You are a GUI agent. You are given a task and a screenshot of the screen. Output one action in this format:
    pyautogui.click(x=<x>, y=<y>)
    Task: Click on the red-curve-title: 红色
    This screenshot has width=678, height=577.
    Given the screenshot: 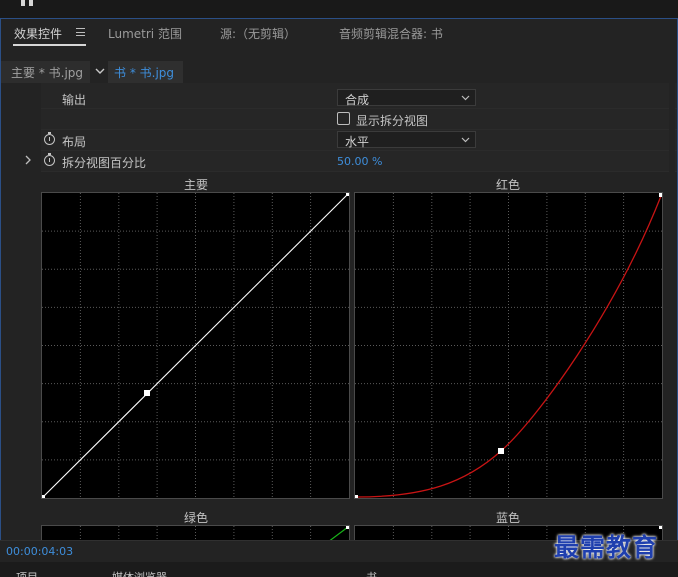 What is the action you would take?
    pyautogui.click(x=508, y=185)
    